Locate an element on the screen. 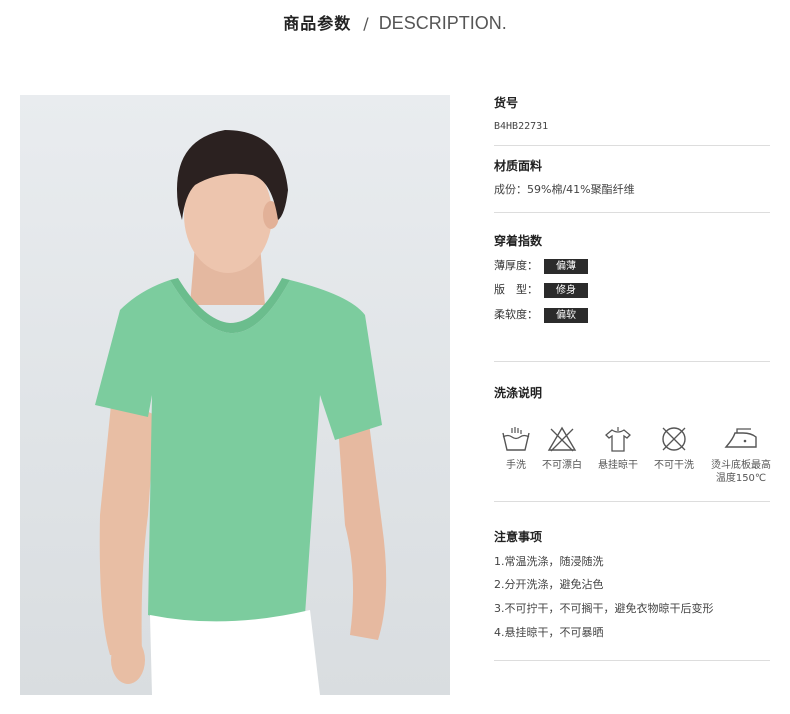 The width and height of the screenshot is (790, 714). material-label: 材质面料 is located at coordinates (518, 166).